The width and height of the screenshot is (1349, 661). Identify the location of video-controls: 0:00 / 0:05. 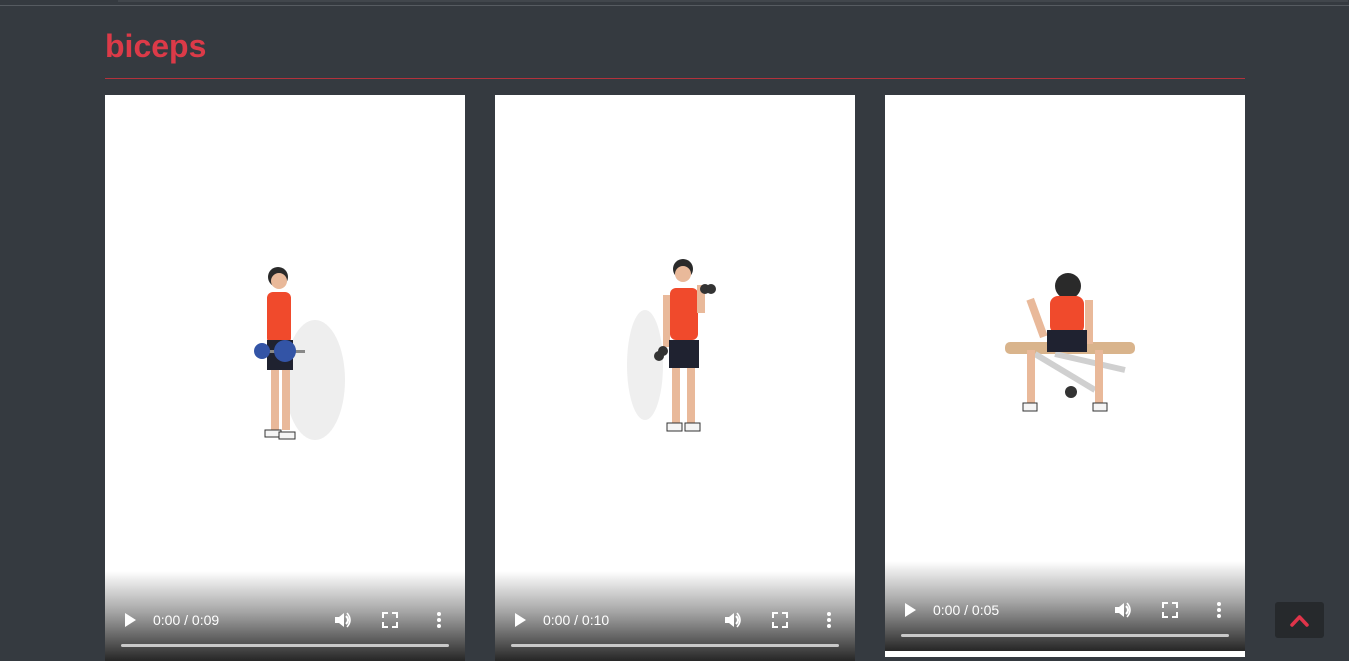
(1065, 606).